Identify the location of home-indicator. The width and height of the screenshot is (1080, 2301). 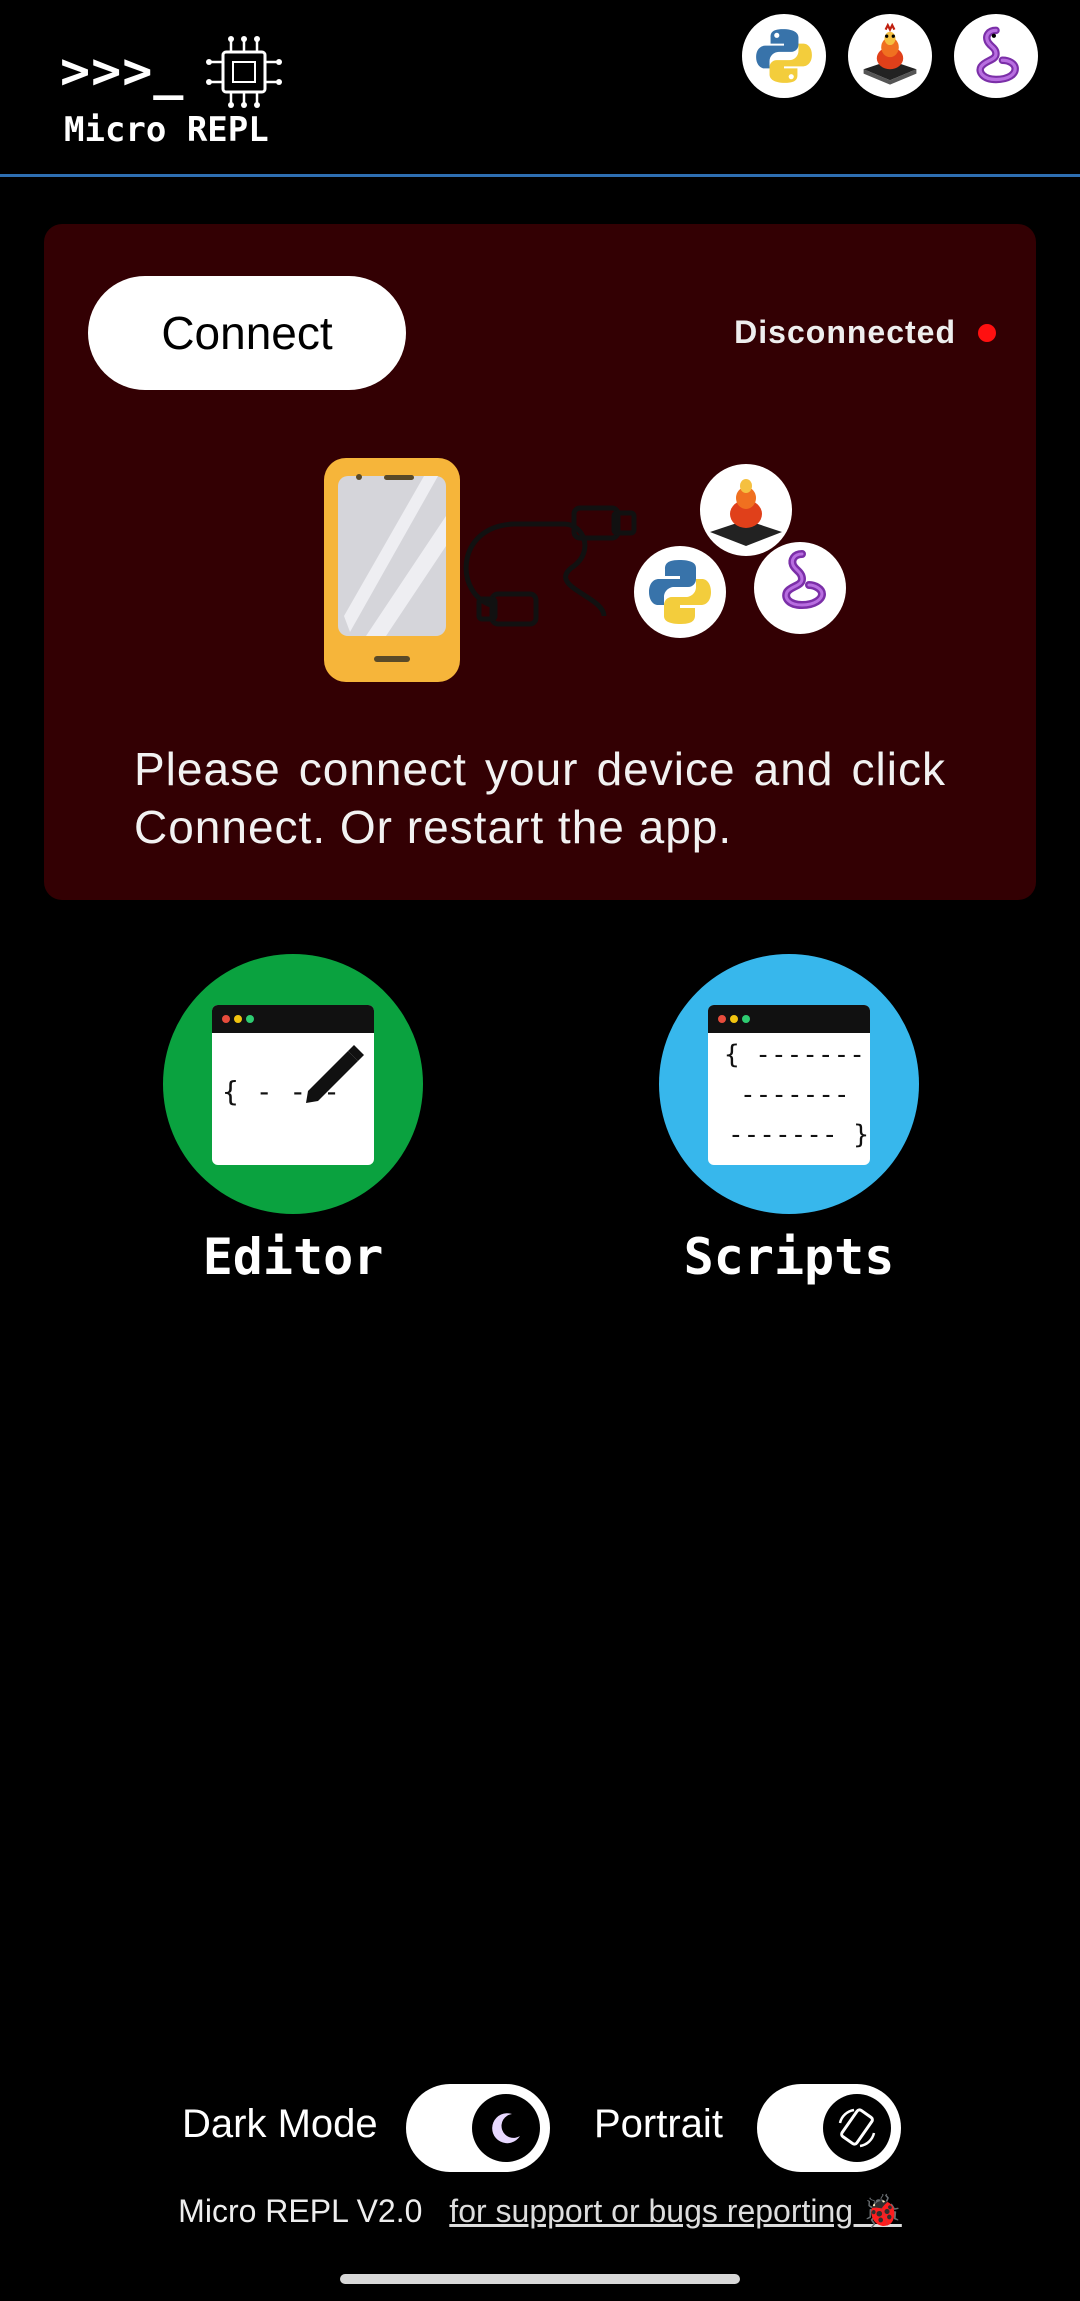
(540, 2279).